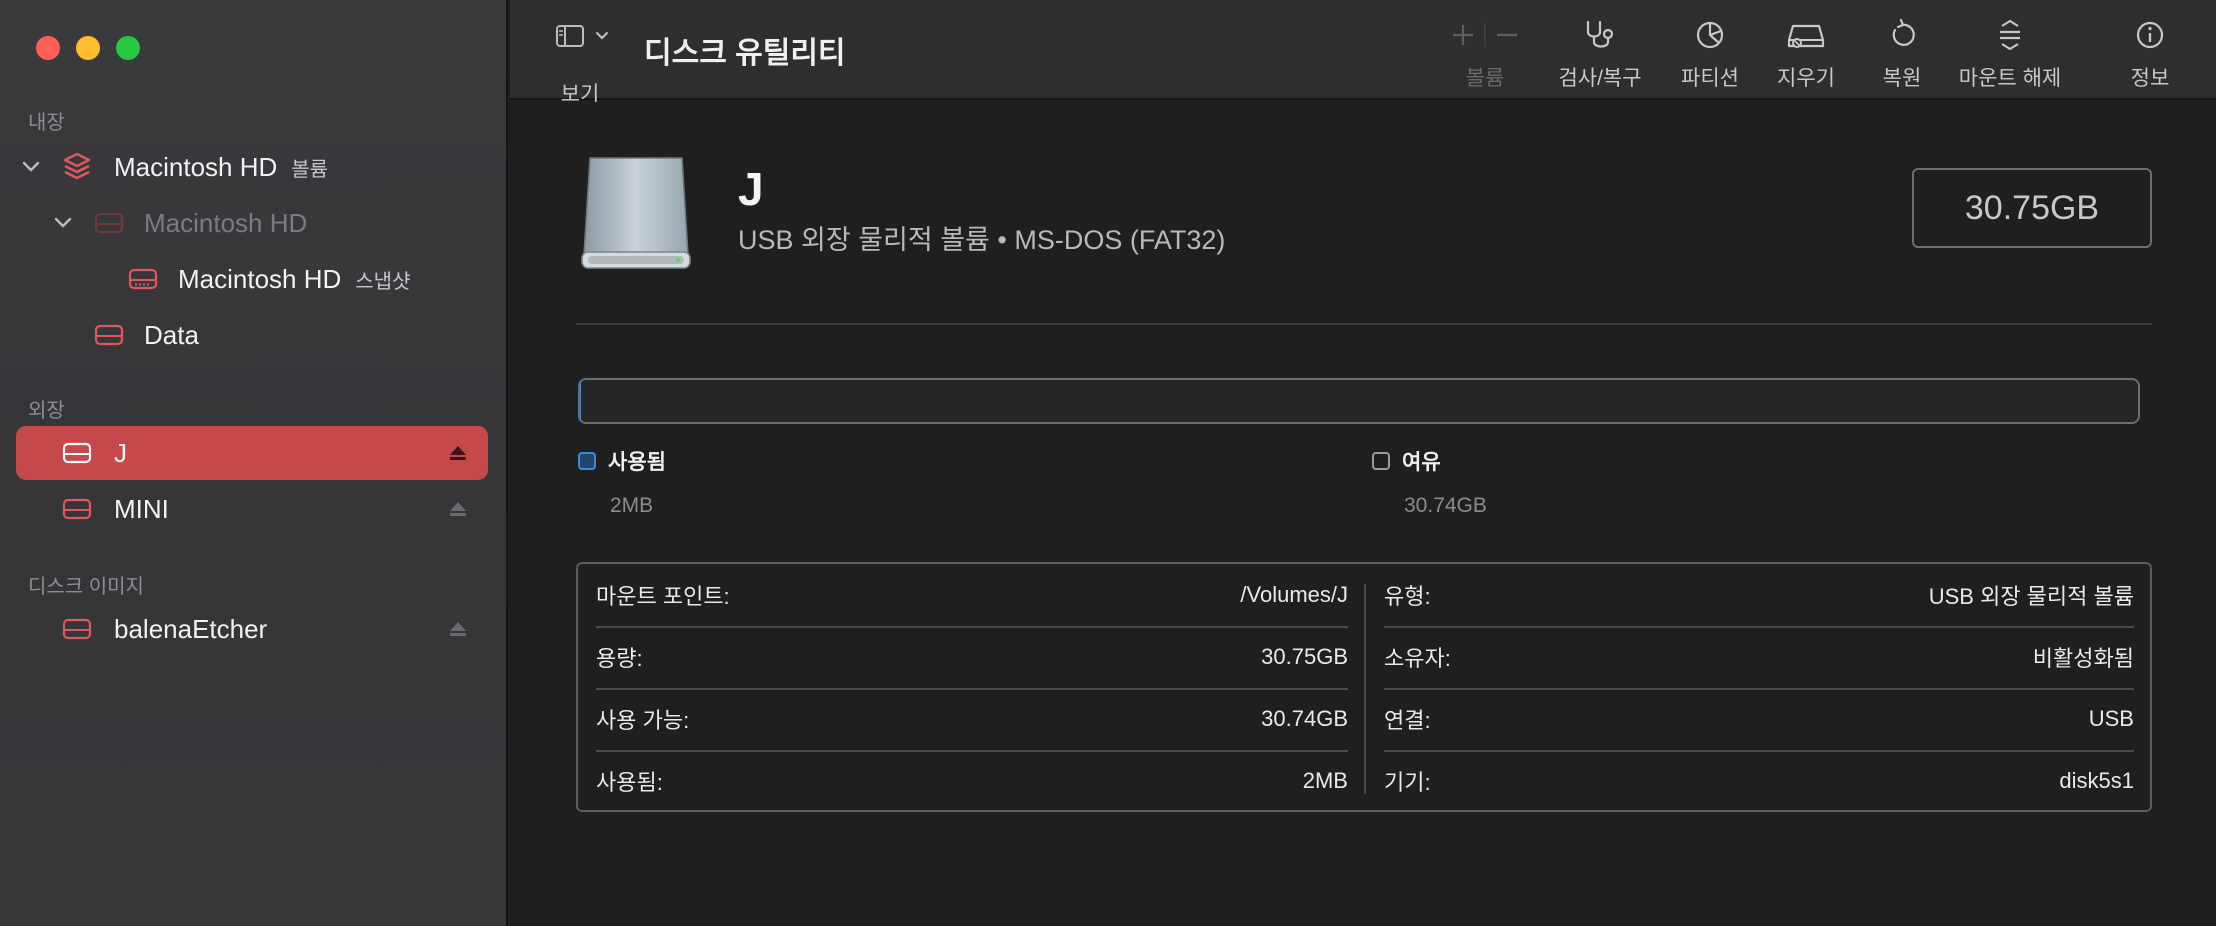  Describe the element at coordinates (619, 658) in the screenshot. I see `info-key: 용량:` at that location.